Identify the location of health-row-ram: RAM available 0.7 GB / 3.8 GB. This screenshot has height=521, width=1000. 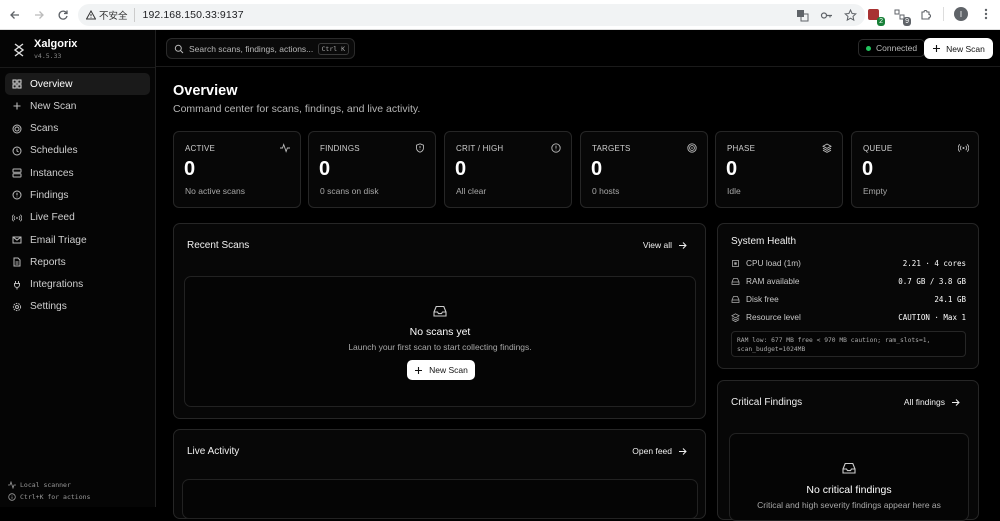
(848, 281).